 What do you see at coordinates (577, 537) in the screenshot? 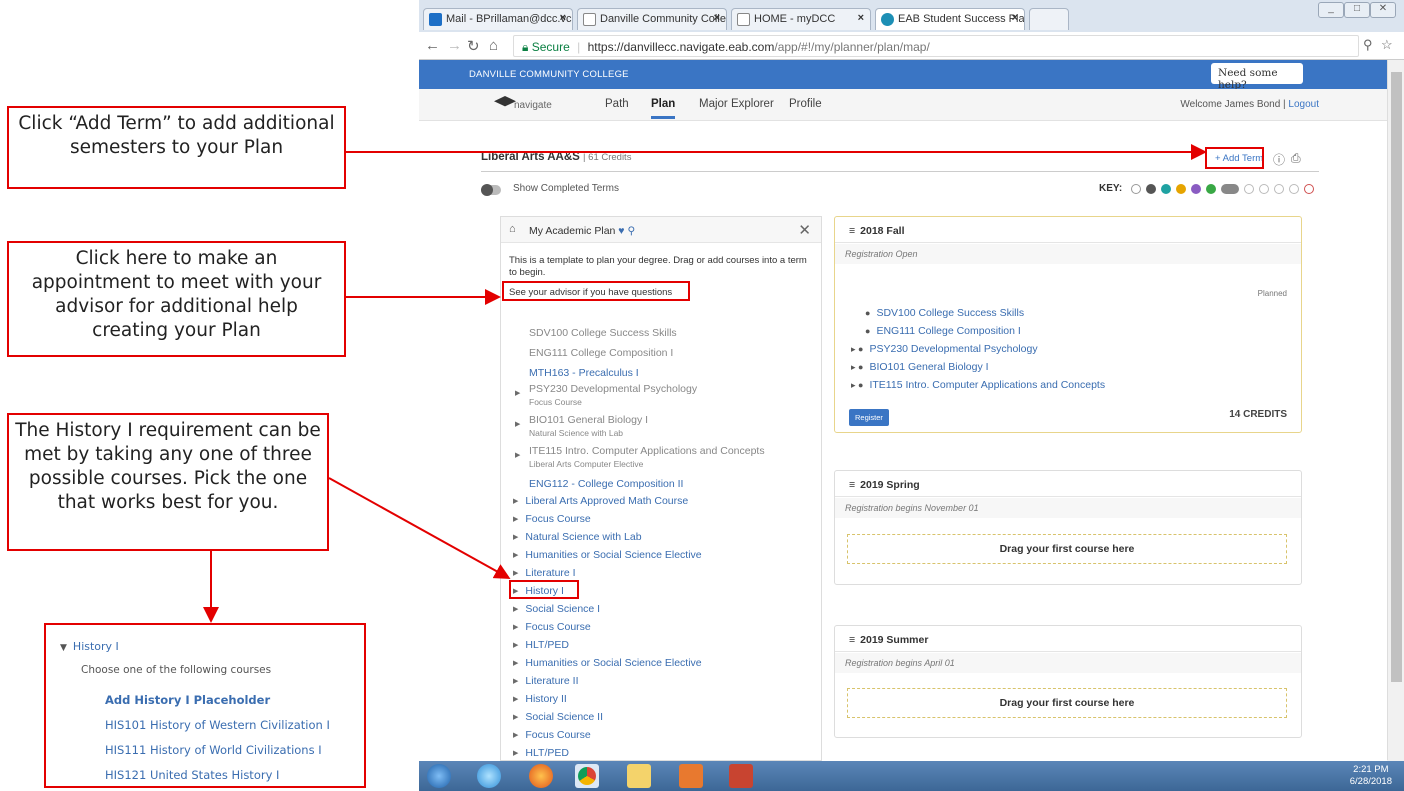
I see `requirement-item: Natural Science with Lab` at bounding box center [577, 537].